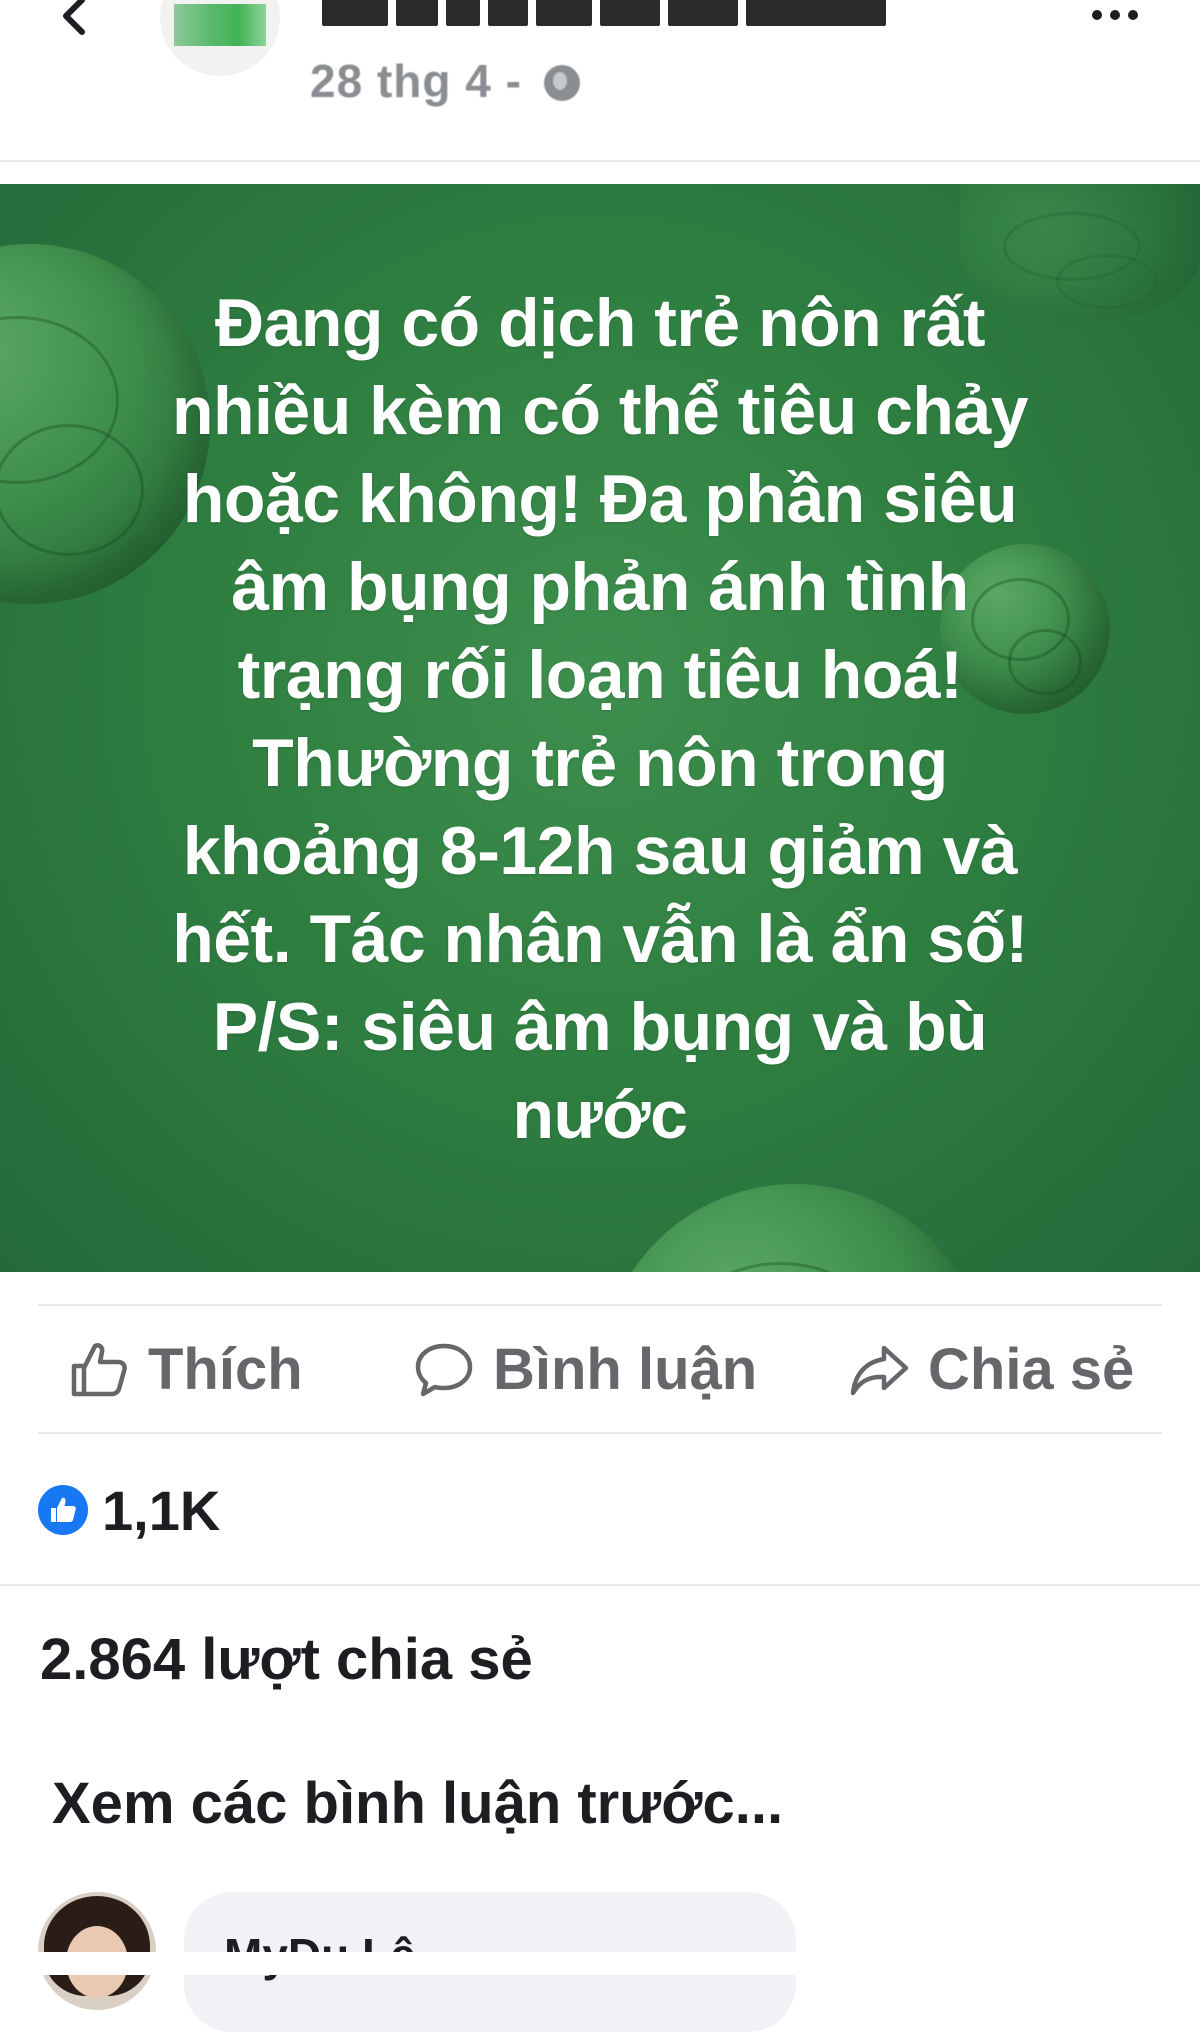 The width and height of the screenshot is (1200, 2032). I want to click on post-text-line: trạng rối loạn tiêu hoá!, so click(600, 675).